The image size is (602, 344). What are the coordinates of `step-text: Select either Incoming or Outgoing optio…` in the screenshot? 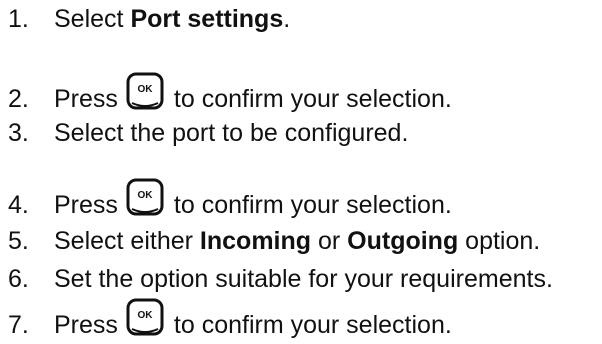 It's located at (297, 241).